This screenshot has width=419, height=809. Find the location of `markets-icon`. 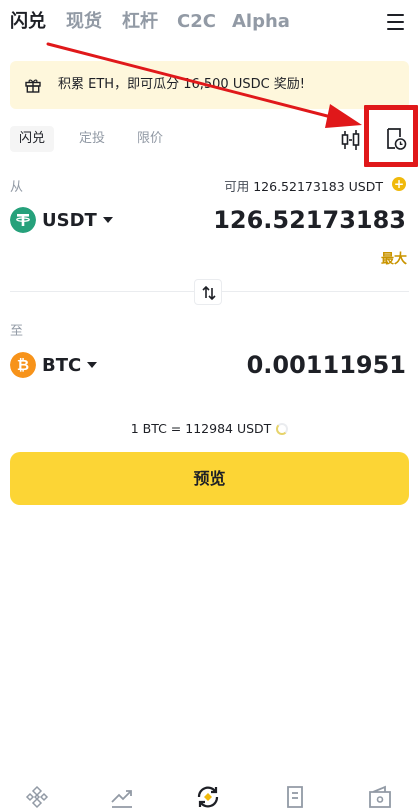

markets-icon is located at coordinates (122, 796).